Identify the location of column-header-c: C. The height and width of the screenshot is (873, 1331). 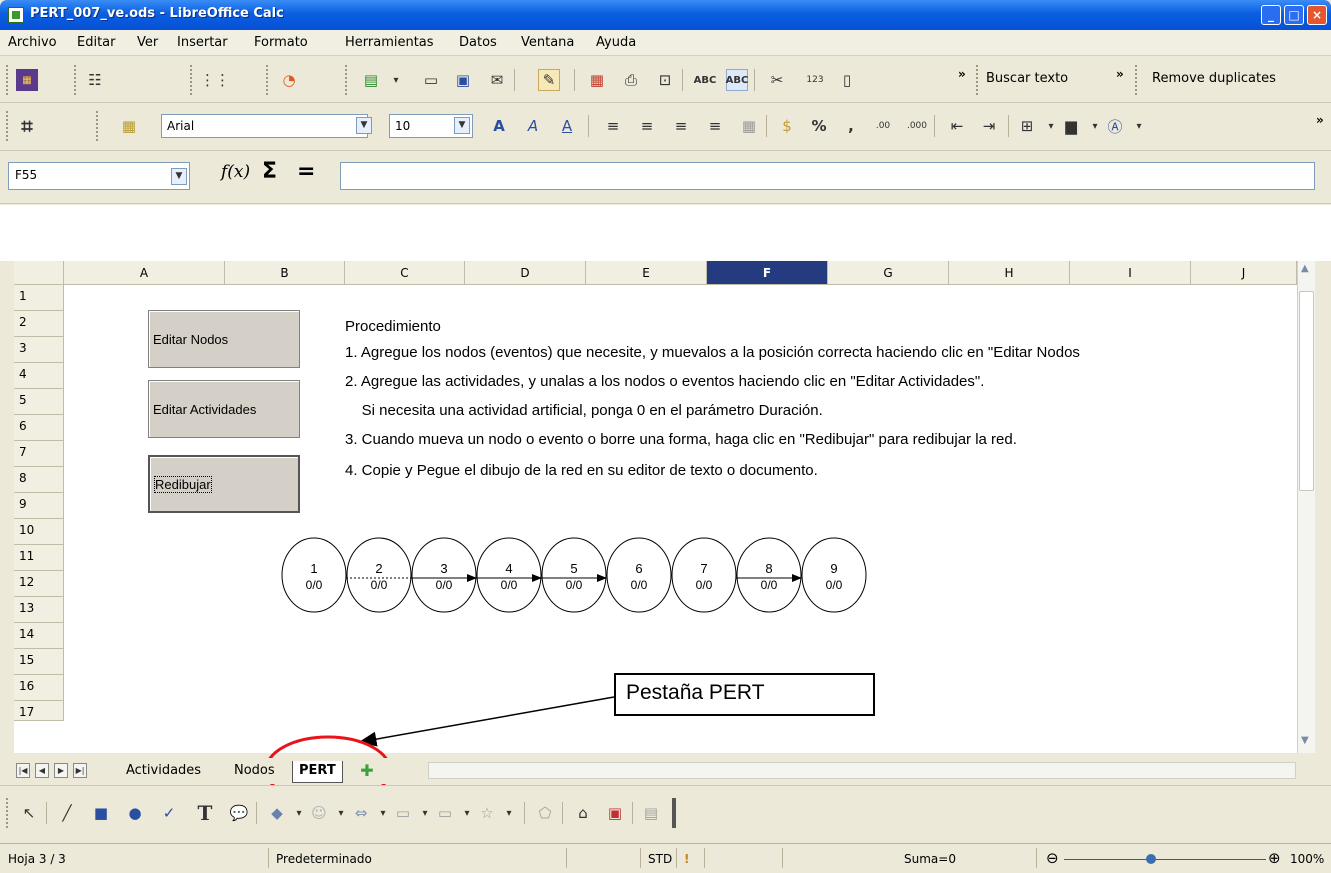
(405, 273).